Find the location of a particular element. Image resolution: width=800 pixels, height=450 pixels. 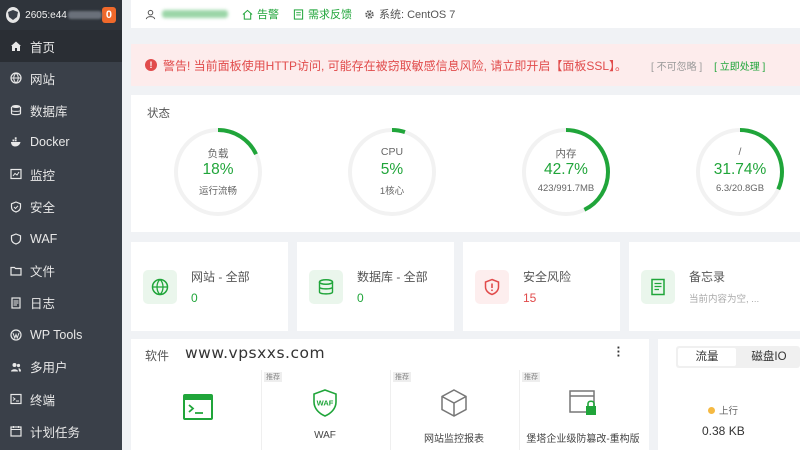

sidebar-item-home: 首页 is located at coordinates (61, 46).